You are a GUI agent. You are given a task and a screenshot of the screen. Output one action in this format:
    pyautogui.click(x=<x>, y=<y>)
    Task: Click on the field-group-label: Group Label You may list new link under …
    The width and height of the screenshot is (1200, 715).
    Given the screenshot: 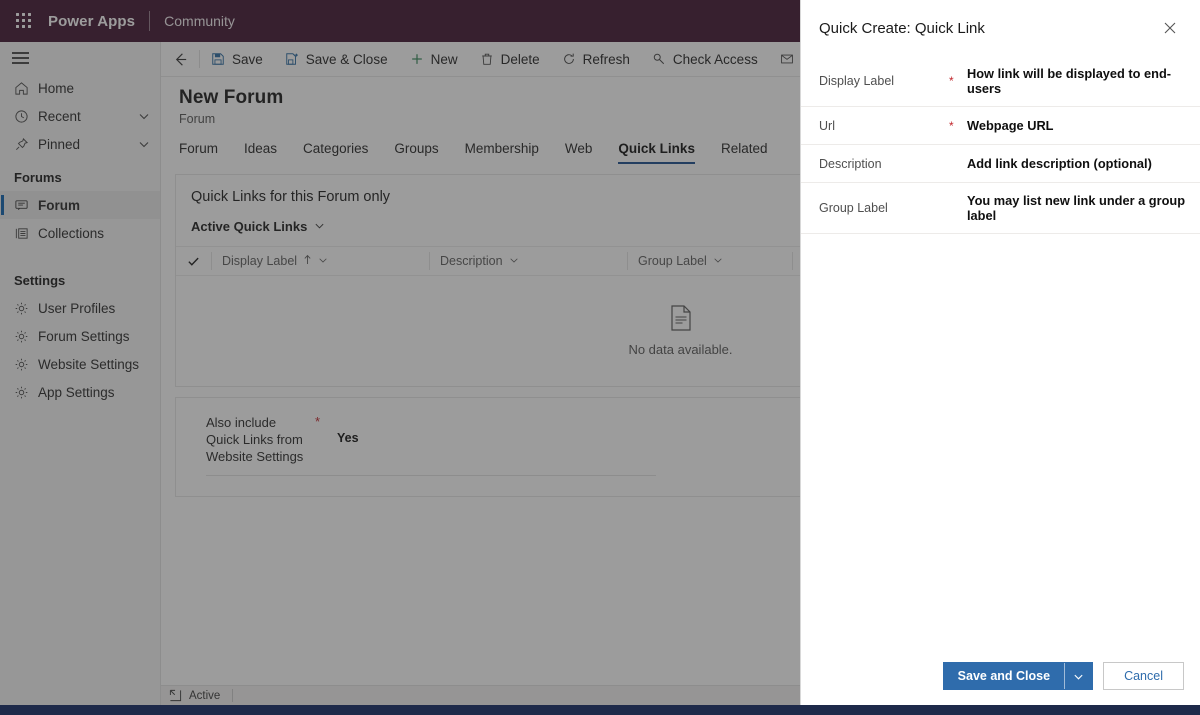 What is the action you would take?
    pyautogui.click(x=1000, y=208)
    